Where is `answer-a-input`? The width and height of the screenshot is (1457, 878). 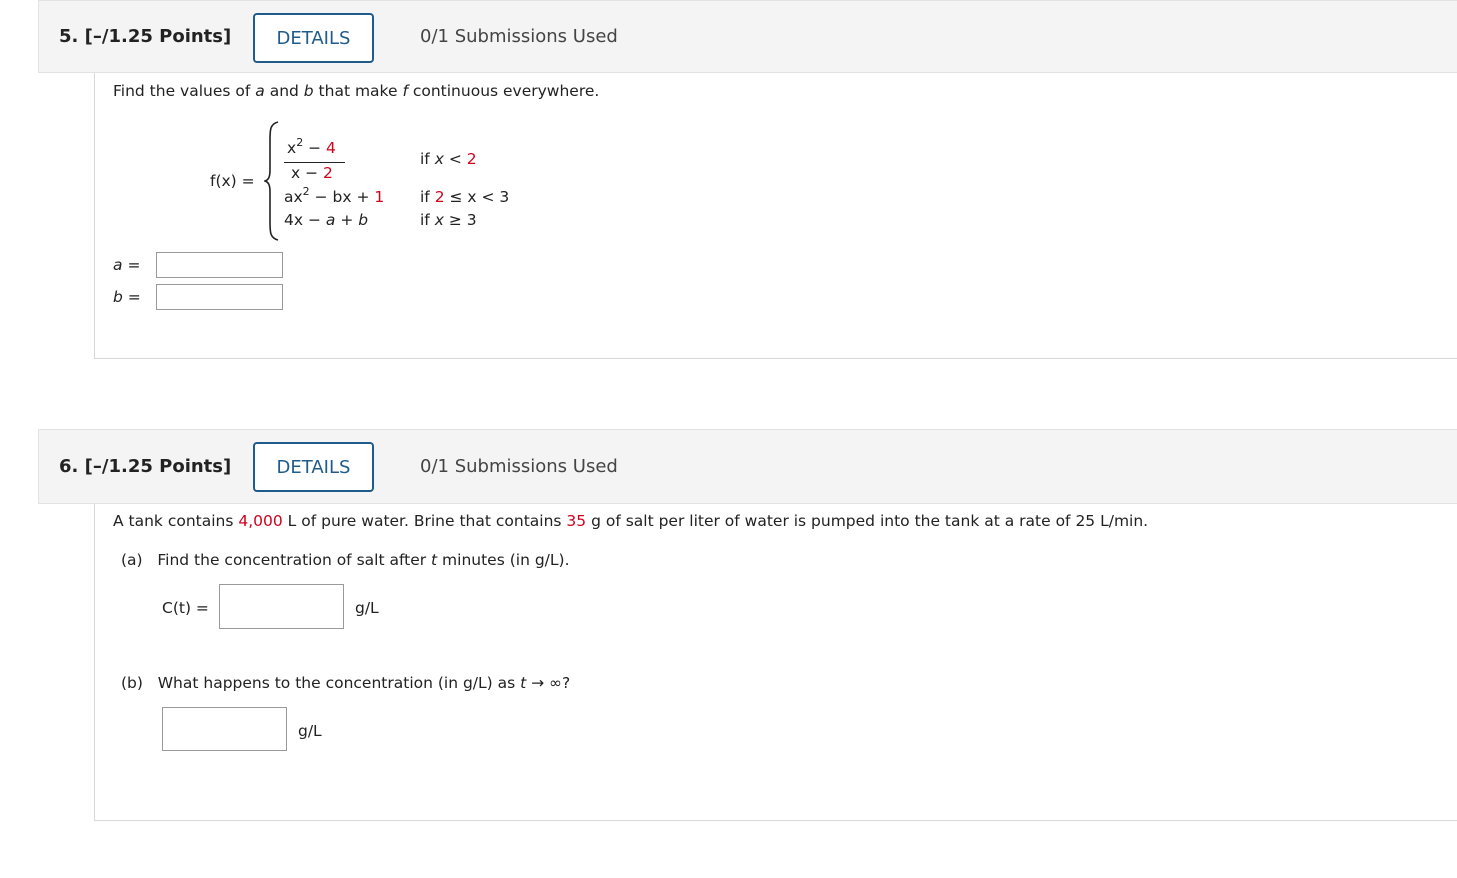
answer-a-input is located at coordinates (219, 265).